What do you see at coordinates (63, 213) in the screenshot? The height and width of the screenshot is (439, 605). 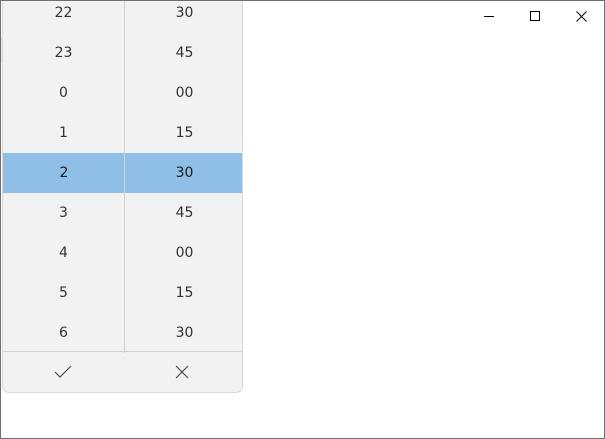 I see `hour-option: 3` at bounding box center [63, 213].